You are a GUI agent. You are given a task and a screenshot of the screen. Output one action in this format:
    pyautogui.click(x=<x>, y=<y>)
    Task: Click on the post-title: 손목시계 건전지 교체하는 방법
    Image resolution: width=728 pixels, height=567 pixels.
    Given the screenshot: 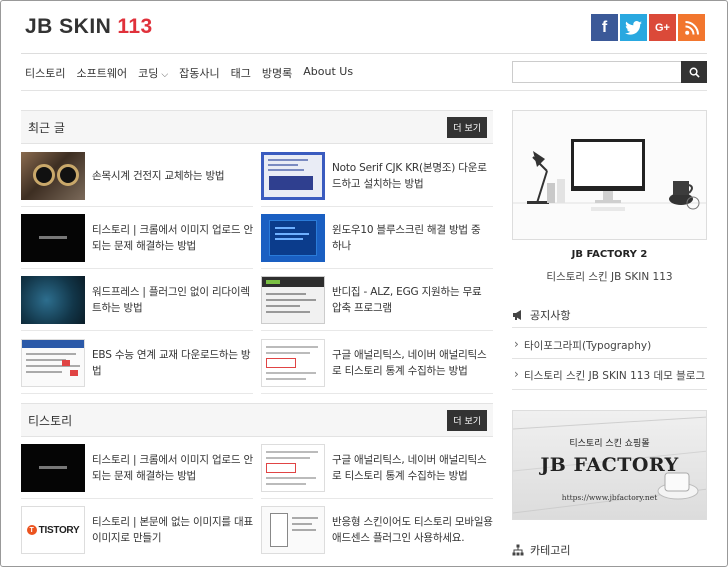 What is the action you would take?
    pyautogui.click(x=158, y=175)
    